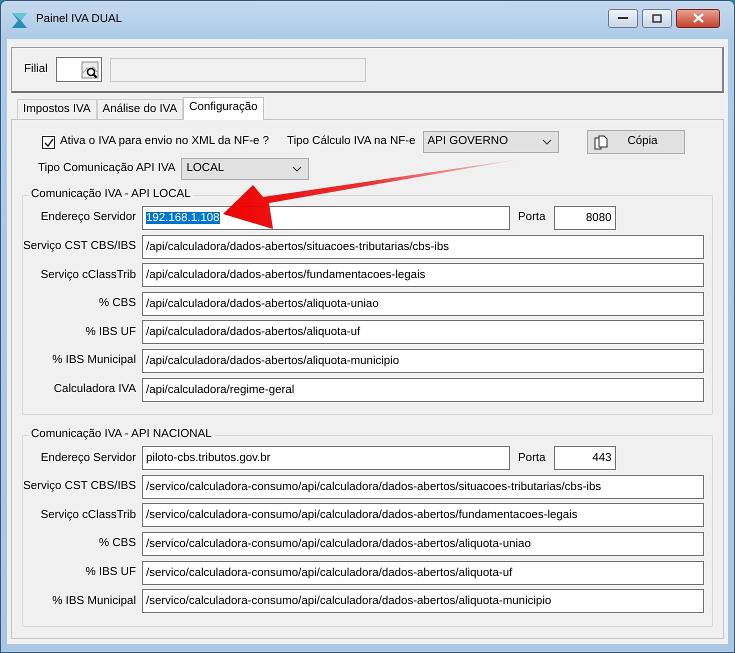  I want to click on url-field: /api/calculadora/dados-abertos/aliquota-uf, so click(423, 332).